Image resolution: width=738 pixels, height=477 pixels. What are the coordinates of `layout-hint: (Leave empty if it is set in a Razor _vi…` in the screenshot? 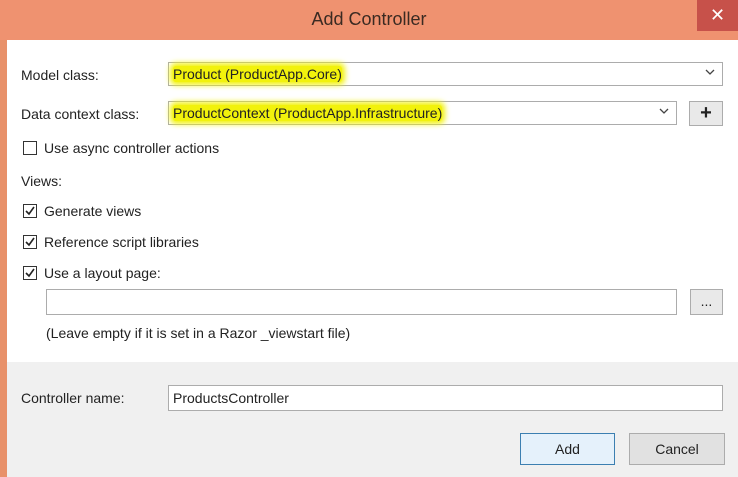 It's located at (198, 333).